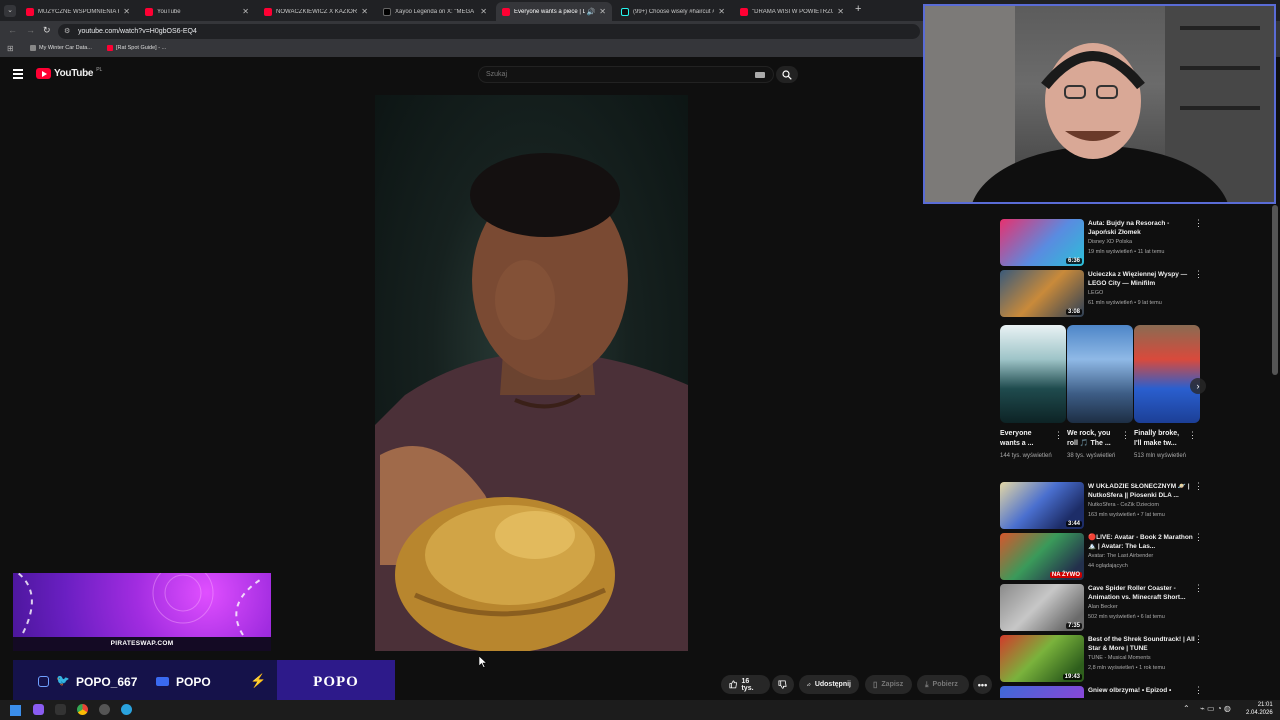 The width and height of the screenshot is (1280, 720). I want to click on tab-1: YouTube ✕, so click(197, 11).